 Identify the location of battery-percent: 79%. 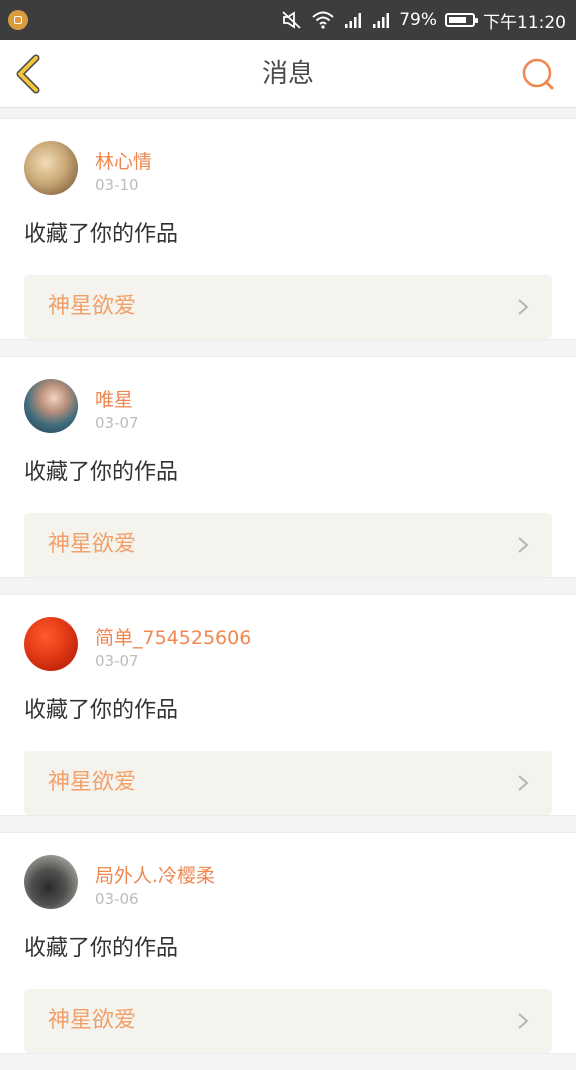
(418, 20).